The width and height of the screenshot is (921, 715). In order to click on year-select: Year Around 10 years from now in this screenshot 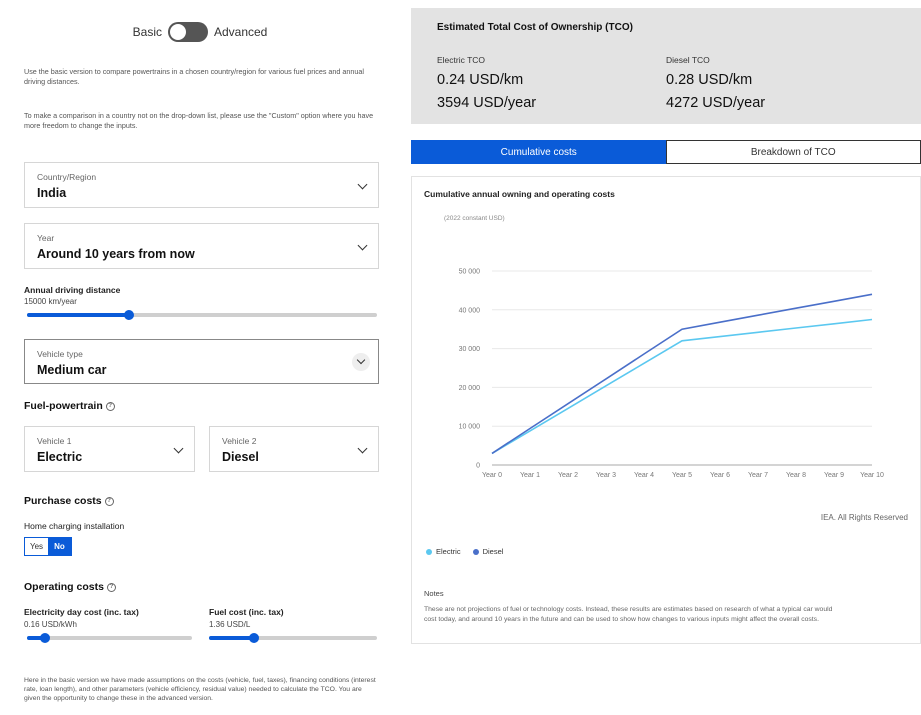, I will do `click(201, 246)`.